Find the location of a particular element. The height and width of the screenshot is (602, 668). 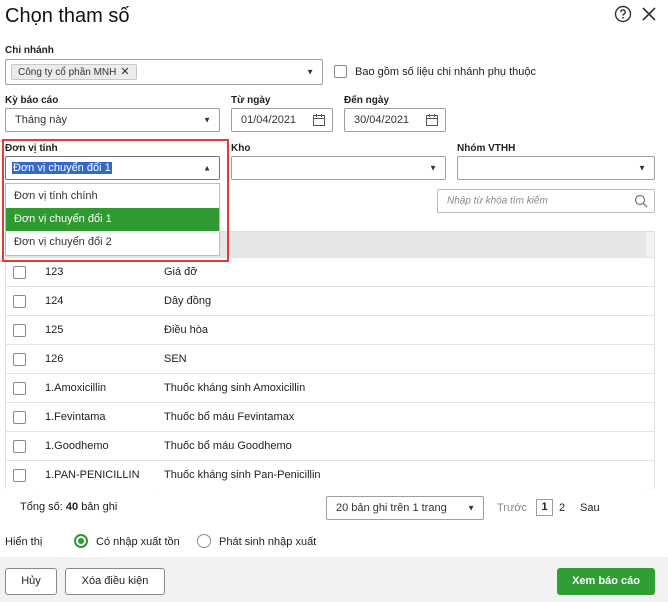

table-row: 125 Điều hòa is located at coordinates (330, 329).